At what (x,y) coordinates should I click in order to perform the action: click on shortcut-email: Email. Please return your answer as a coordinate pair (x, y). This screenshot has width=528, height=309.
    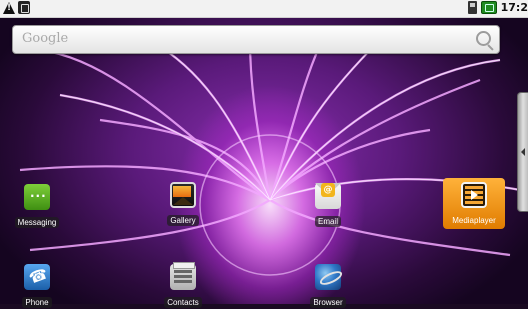
    Looking at the image, I should click on (328, 205).